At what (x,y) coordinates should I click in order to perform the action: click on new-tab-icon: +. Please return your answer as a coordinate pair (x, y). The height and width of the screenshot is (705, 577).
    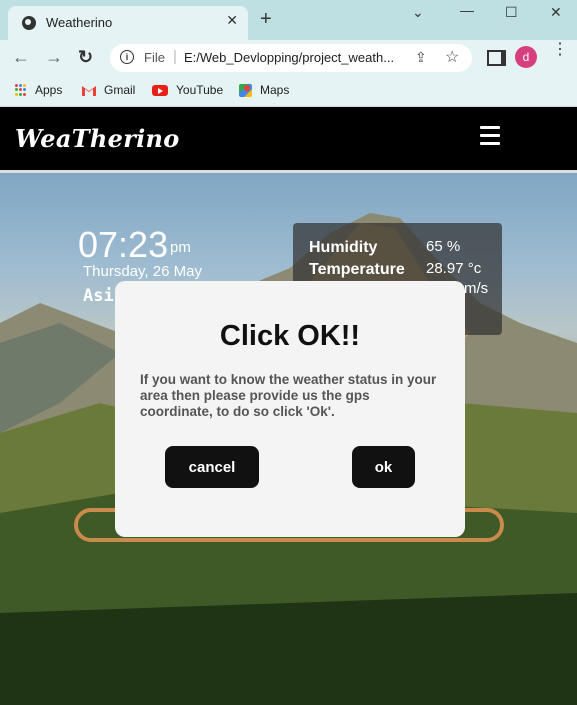
    Looking at the image, I should click on (266, 19).